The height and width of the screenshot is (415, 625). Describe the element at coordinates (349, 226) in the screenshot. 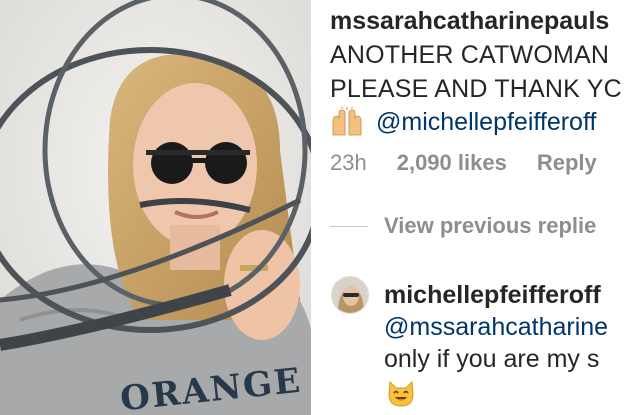

I see `view-previous-rule` at that location.